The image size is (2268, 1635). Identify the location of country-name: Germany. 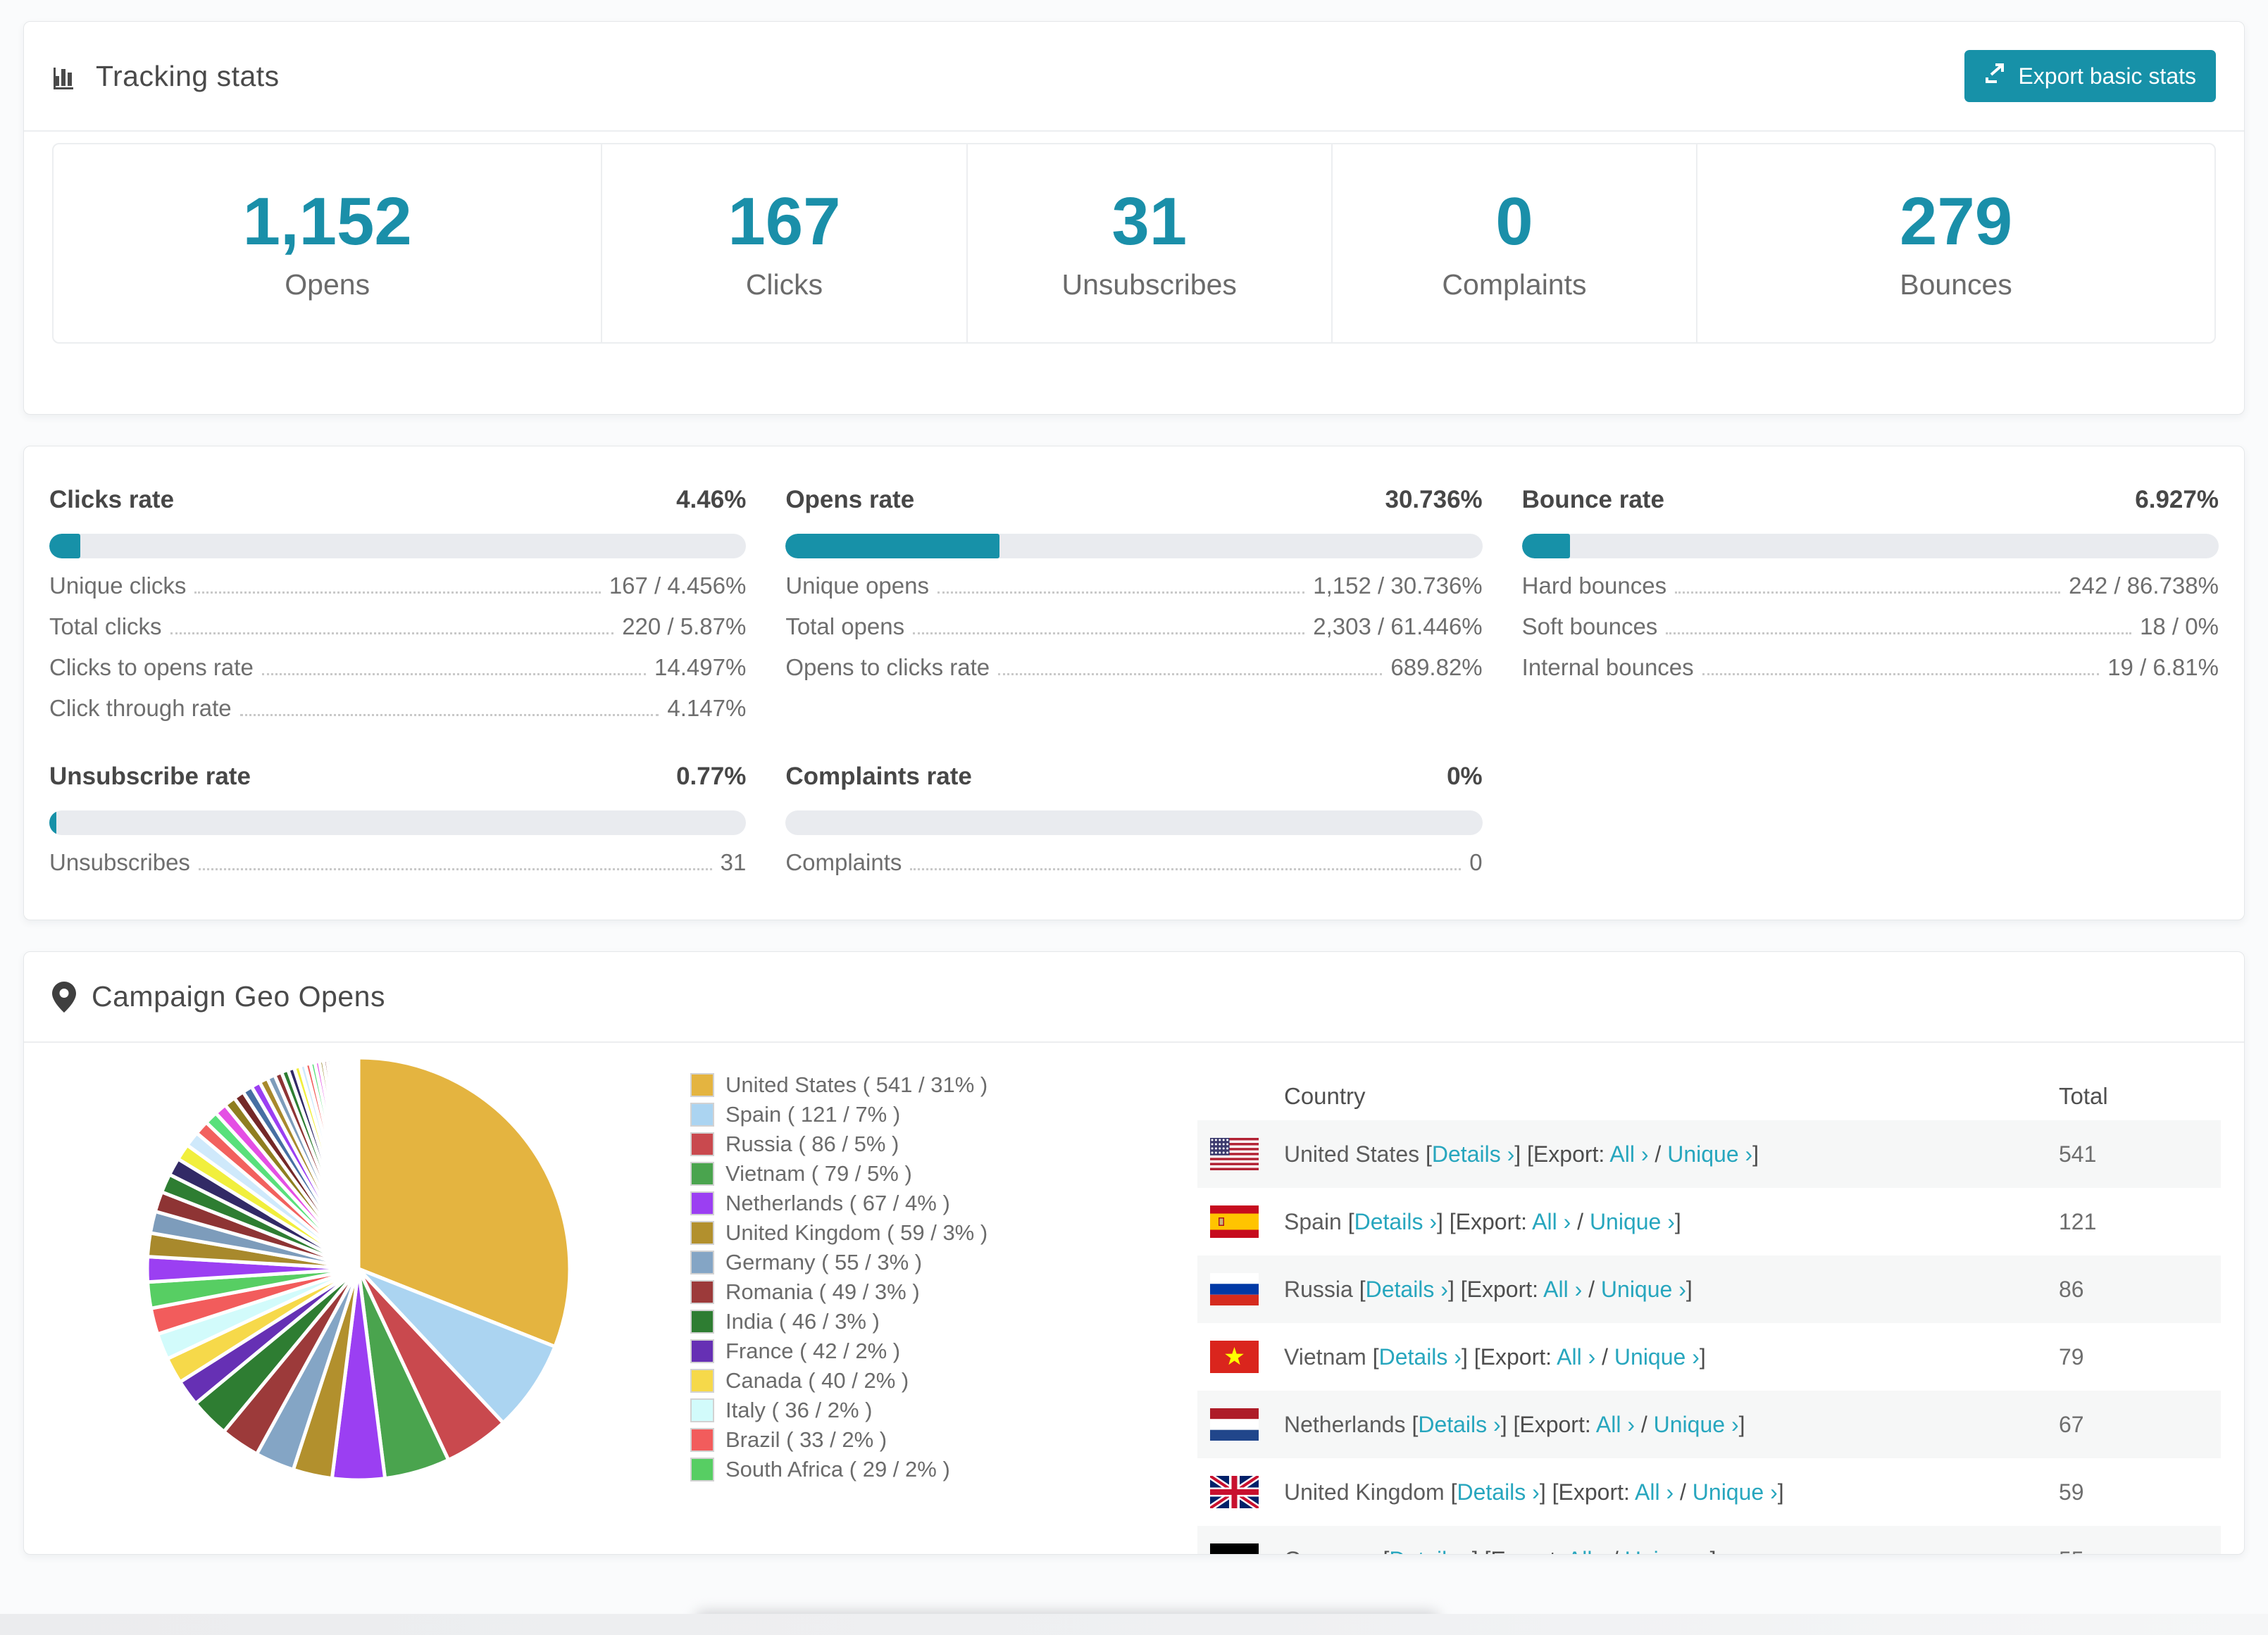
(1330, 1551).